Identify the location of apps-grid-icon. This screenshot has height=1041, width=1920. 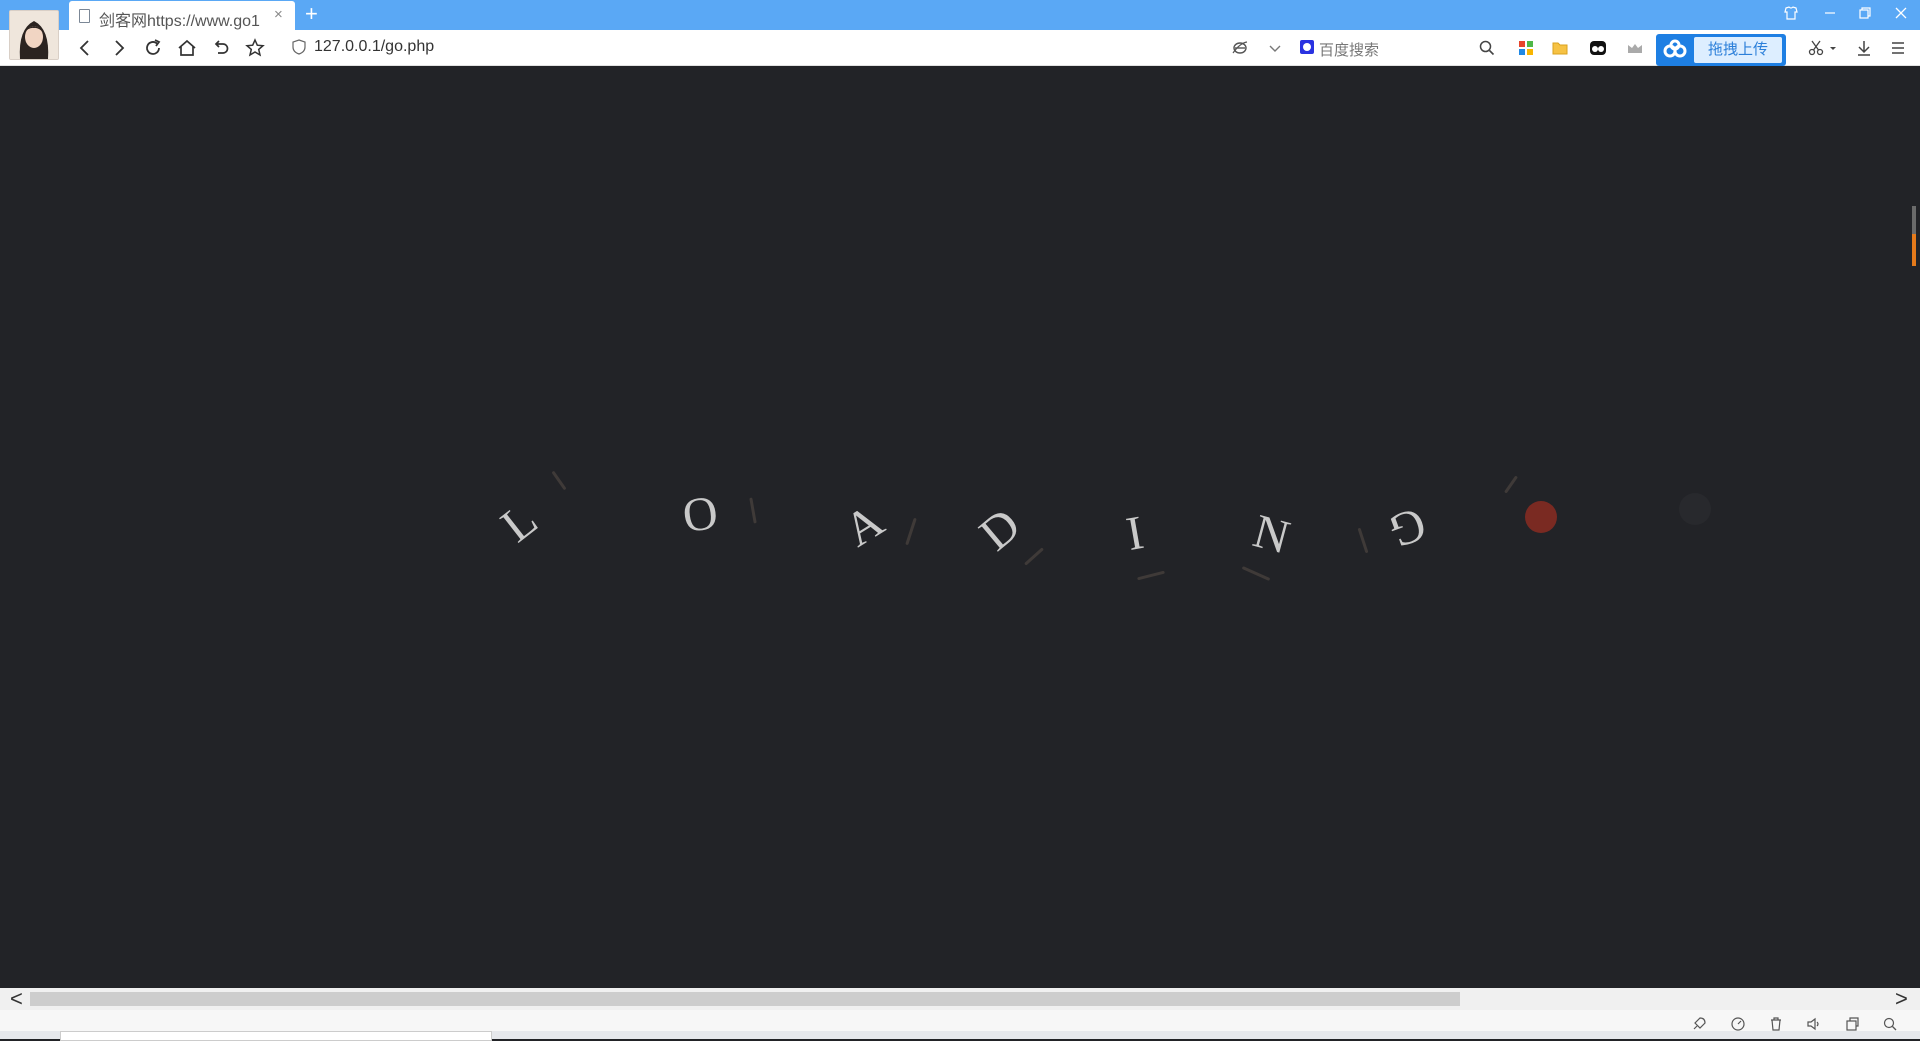
(1526, 48).